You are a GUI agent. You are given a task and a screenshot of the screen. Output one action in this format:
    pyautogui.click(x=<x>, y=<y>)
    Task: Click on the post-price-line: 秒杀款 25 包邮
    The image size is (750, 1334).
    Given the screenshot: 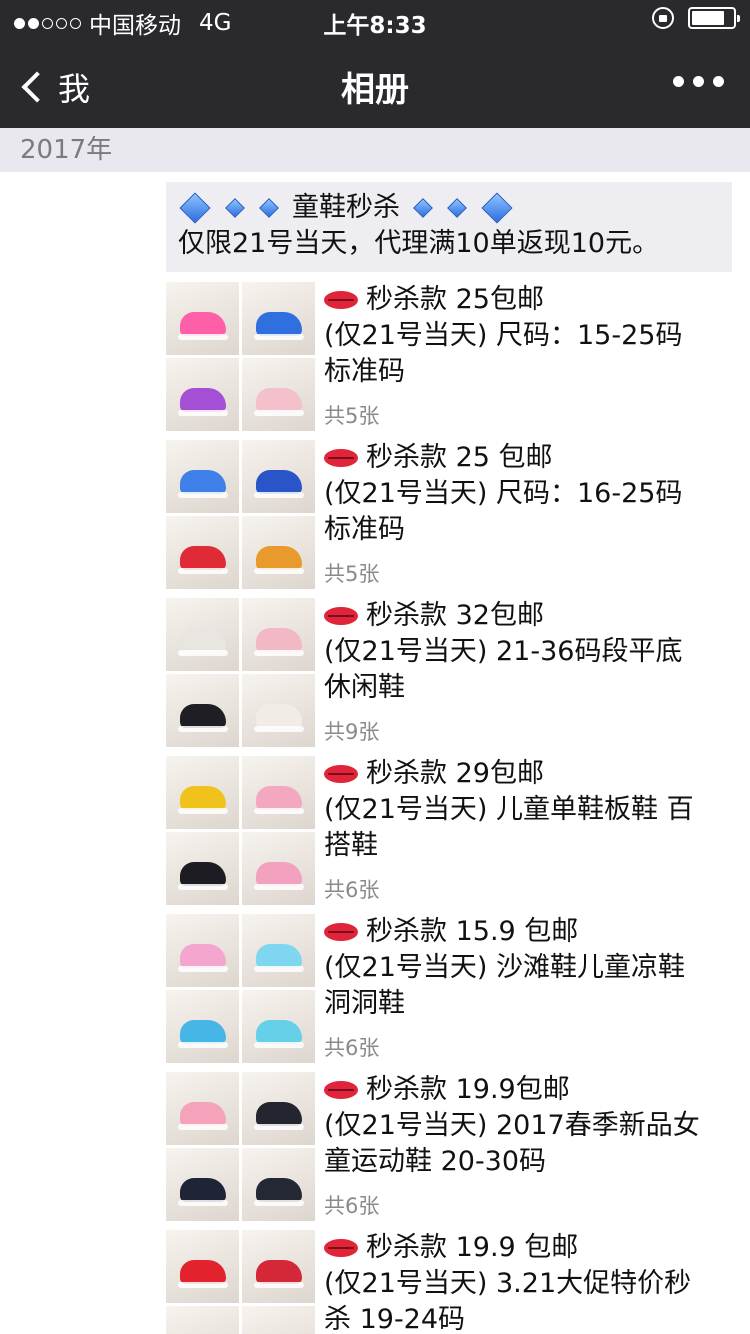 What is the action you would take?
    pyautogui.click(x=529, y=458)
    